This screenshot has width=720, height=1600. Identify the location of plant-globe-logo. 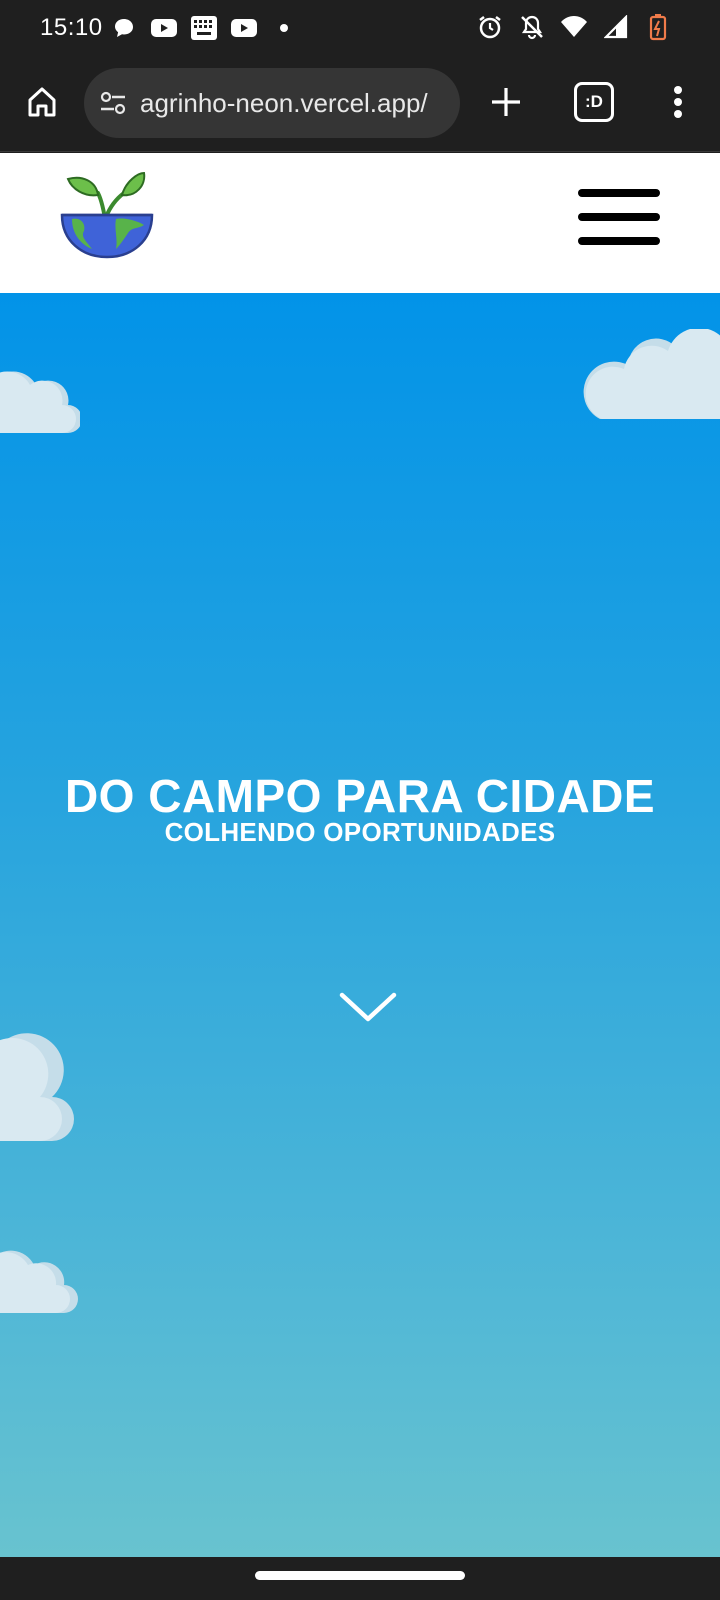
(108, 217).